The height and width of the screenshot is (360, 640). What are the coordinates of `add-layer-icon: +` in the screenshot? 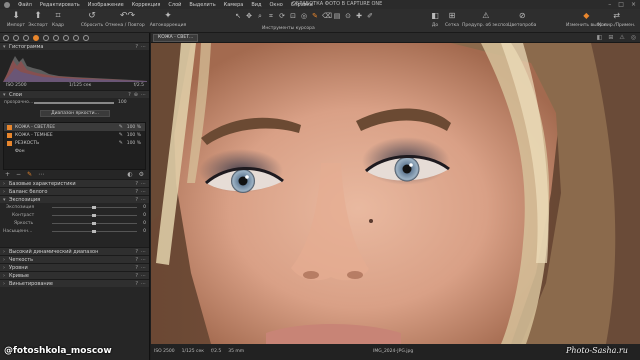 It's located at (7, 174).